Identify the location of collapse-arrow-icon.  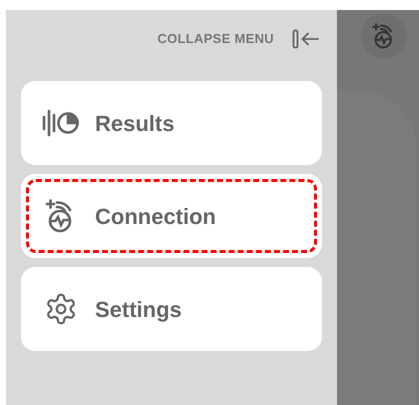
(306, 38).